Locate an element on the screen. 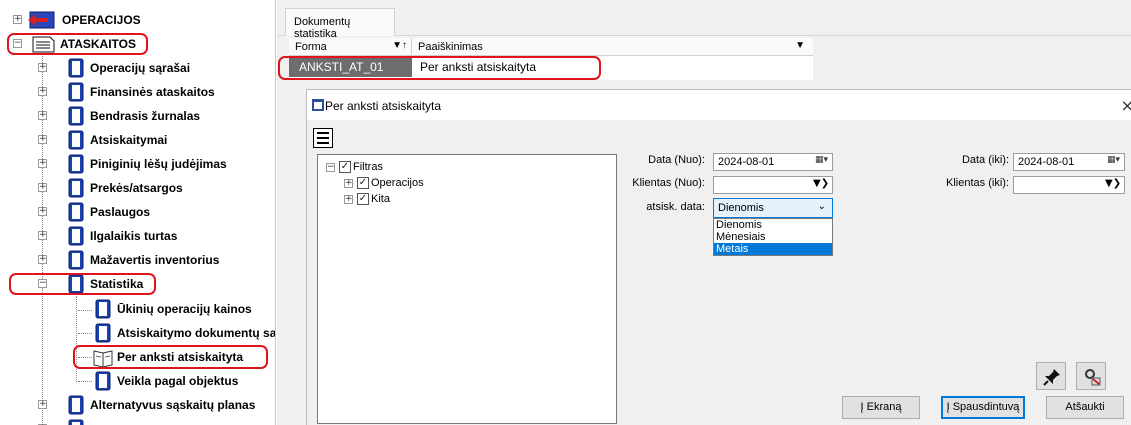 The width and height of the screenshot is (1131, 425). filter-child-label: Kita is located at coordinates (380, 199).